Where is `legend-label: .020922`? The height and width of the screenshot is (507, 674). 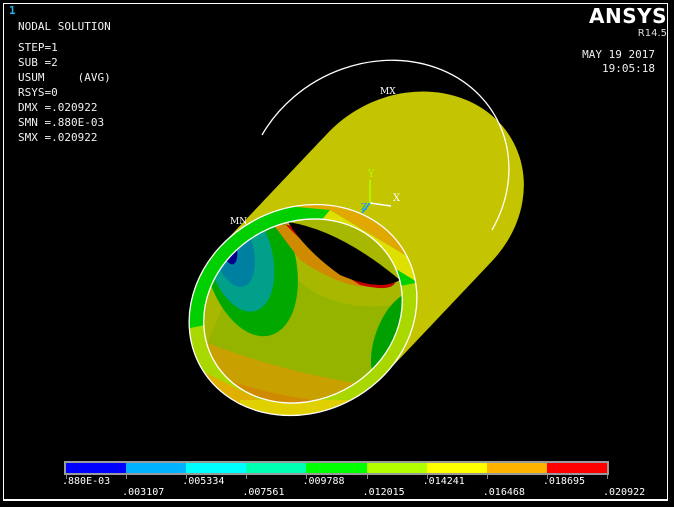
legend-label: .020922 is located at coordinates (624, 492).